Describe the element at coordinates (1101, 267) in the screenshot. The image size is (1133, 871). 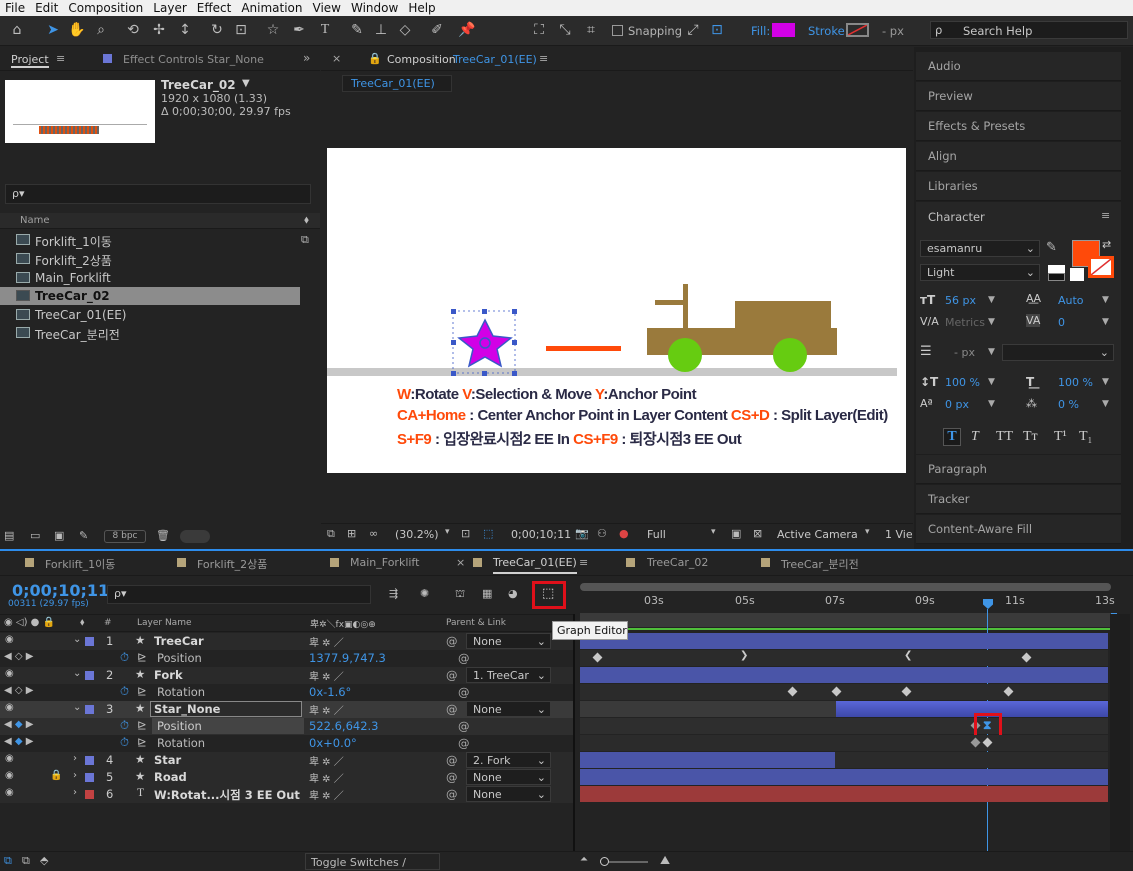
I see `stroke-color-swatch` at that location.